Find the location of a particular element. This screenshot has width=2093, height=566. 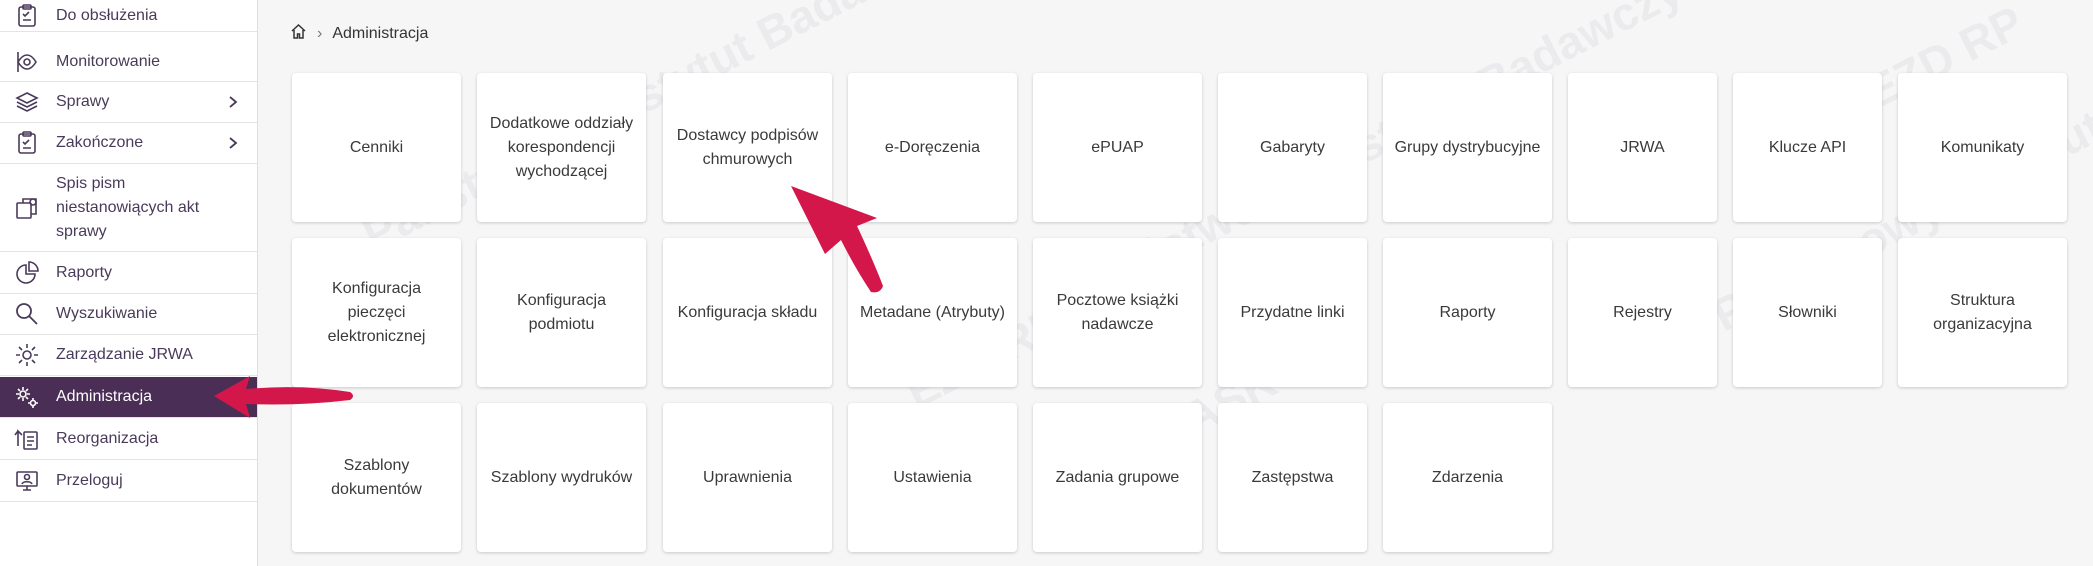

tile-label: Szablony dokumentów is located at coordinates (376, 477).